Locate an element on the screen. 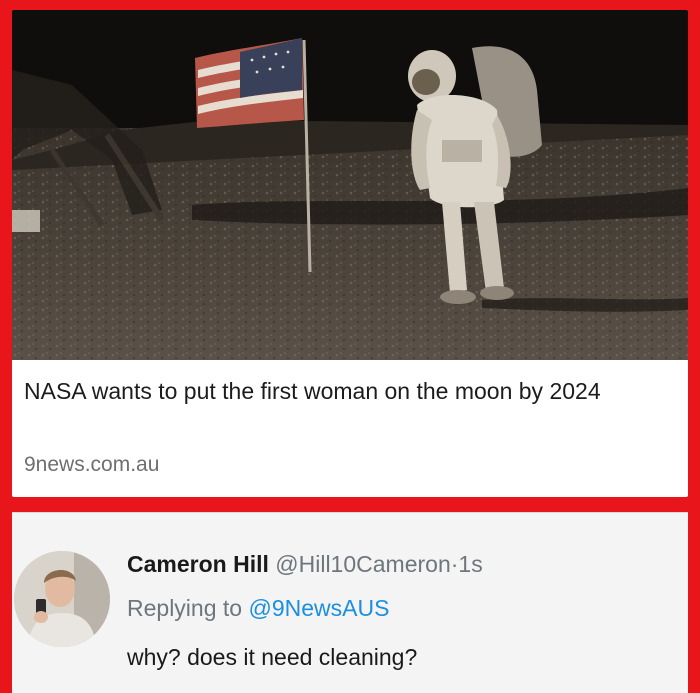  replying-to-mention: @9NewsAUS is located at coordinates (318, 608).